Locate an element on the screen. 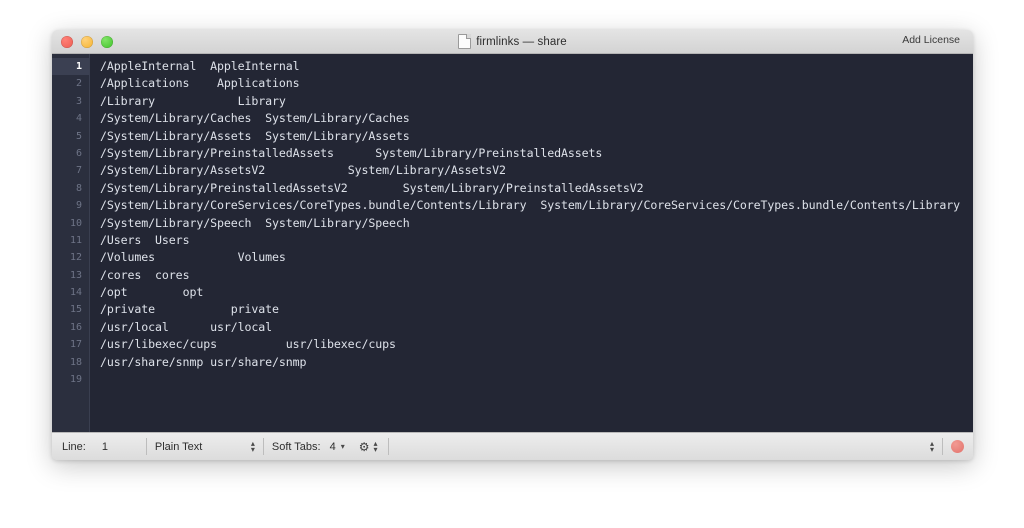  gutter-line-number: 11 is located at coordinates (75, 240).